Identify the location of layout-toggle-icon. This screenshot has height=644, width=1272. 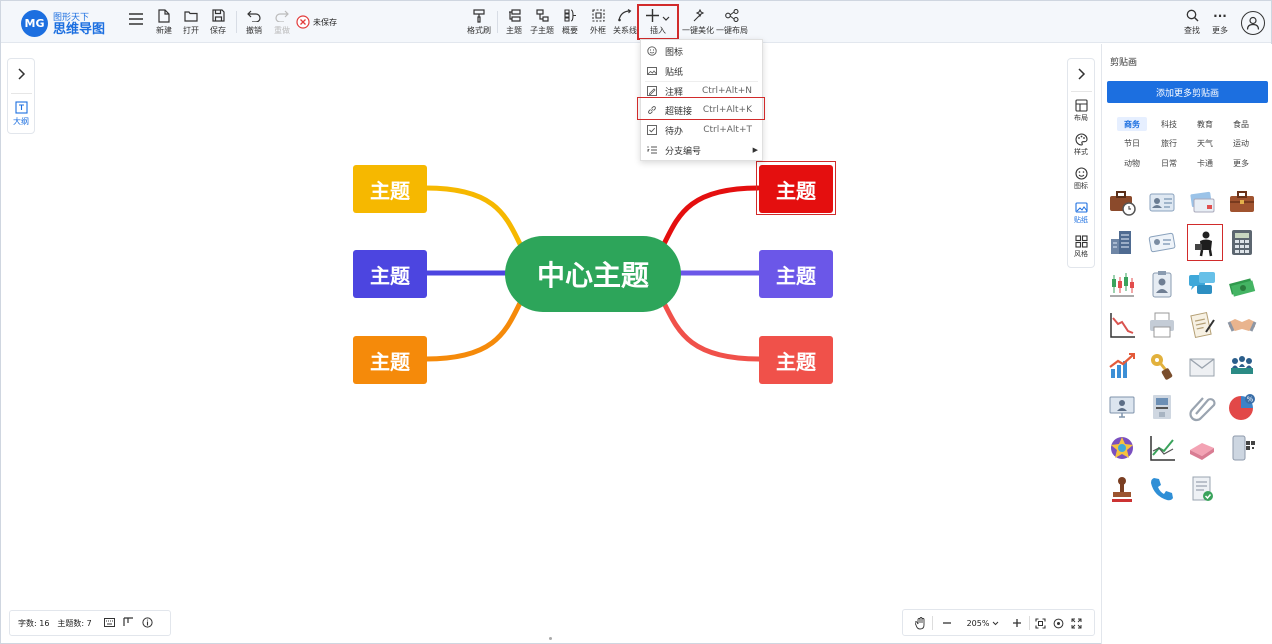
(128, 623).